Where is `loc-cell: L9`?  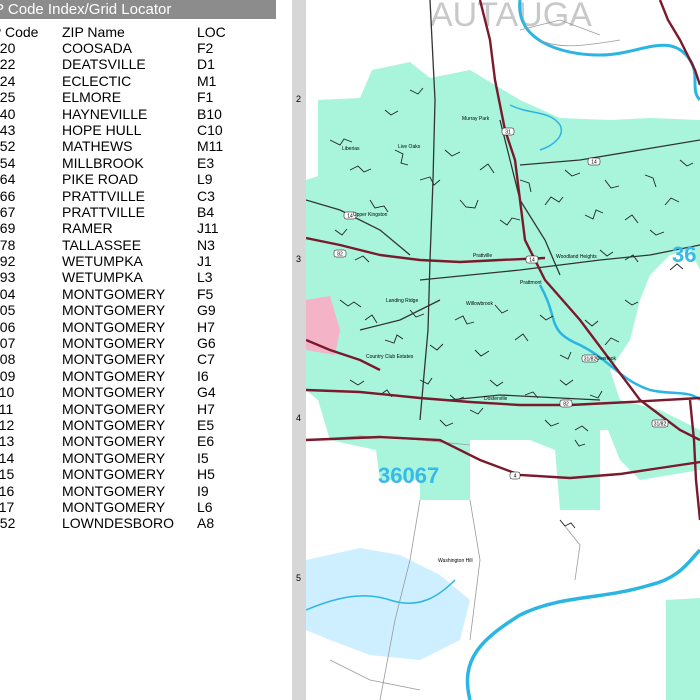
loc-cell: L9 is located at coordinates (205, 179).